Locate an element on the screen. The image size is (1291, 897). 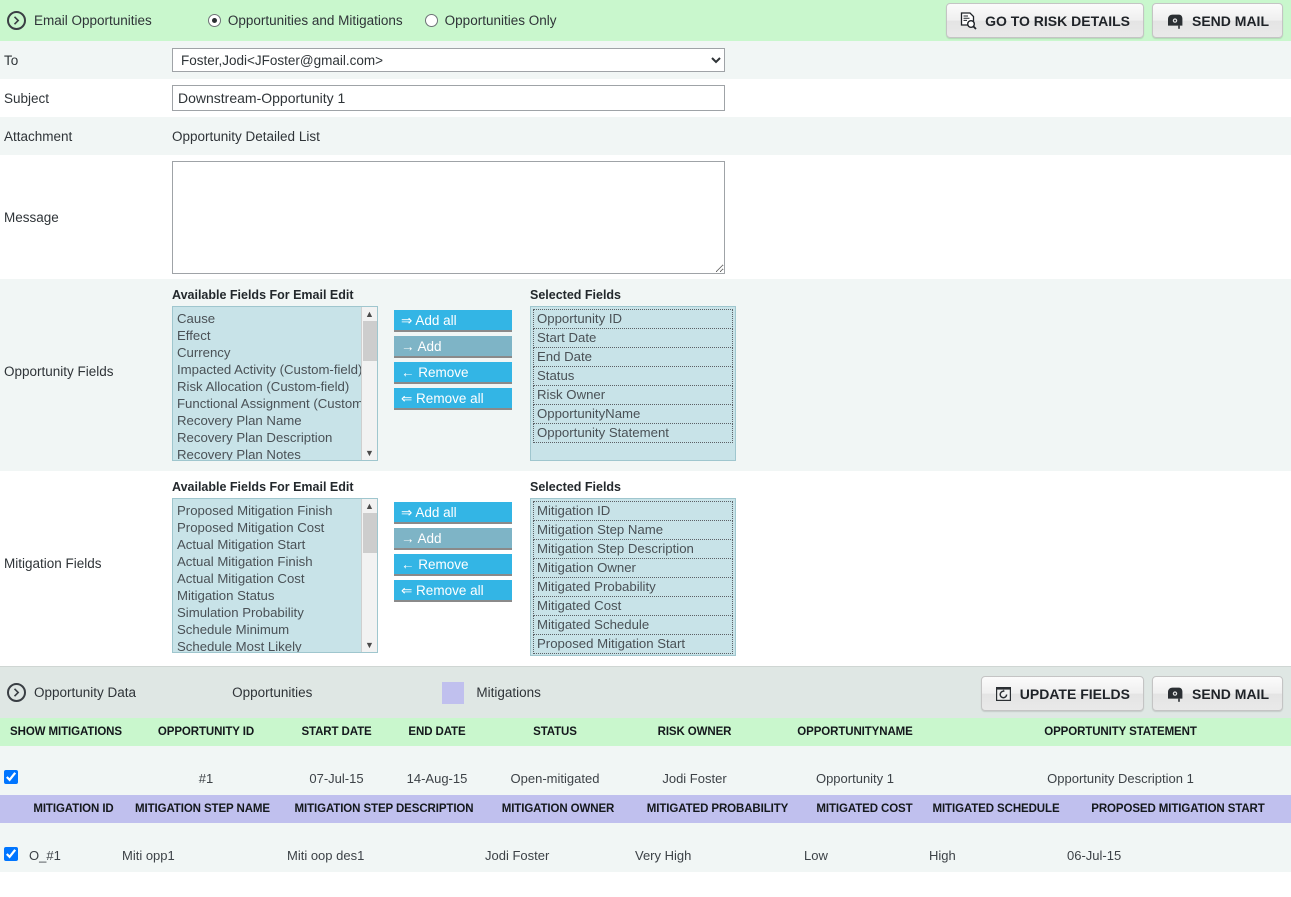
list-item: Cause is located at coordinates (269, 318).